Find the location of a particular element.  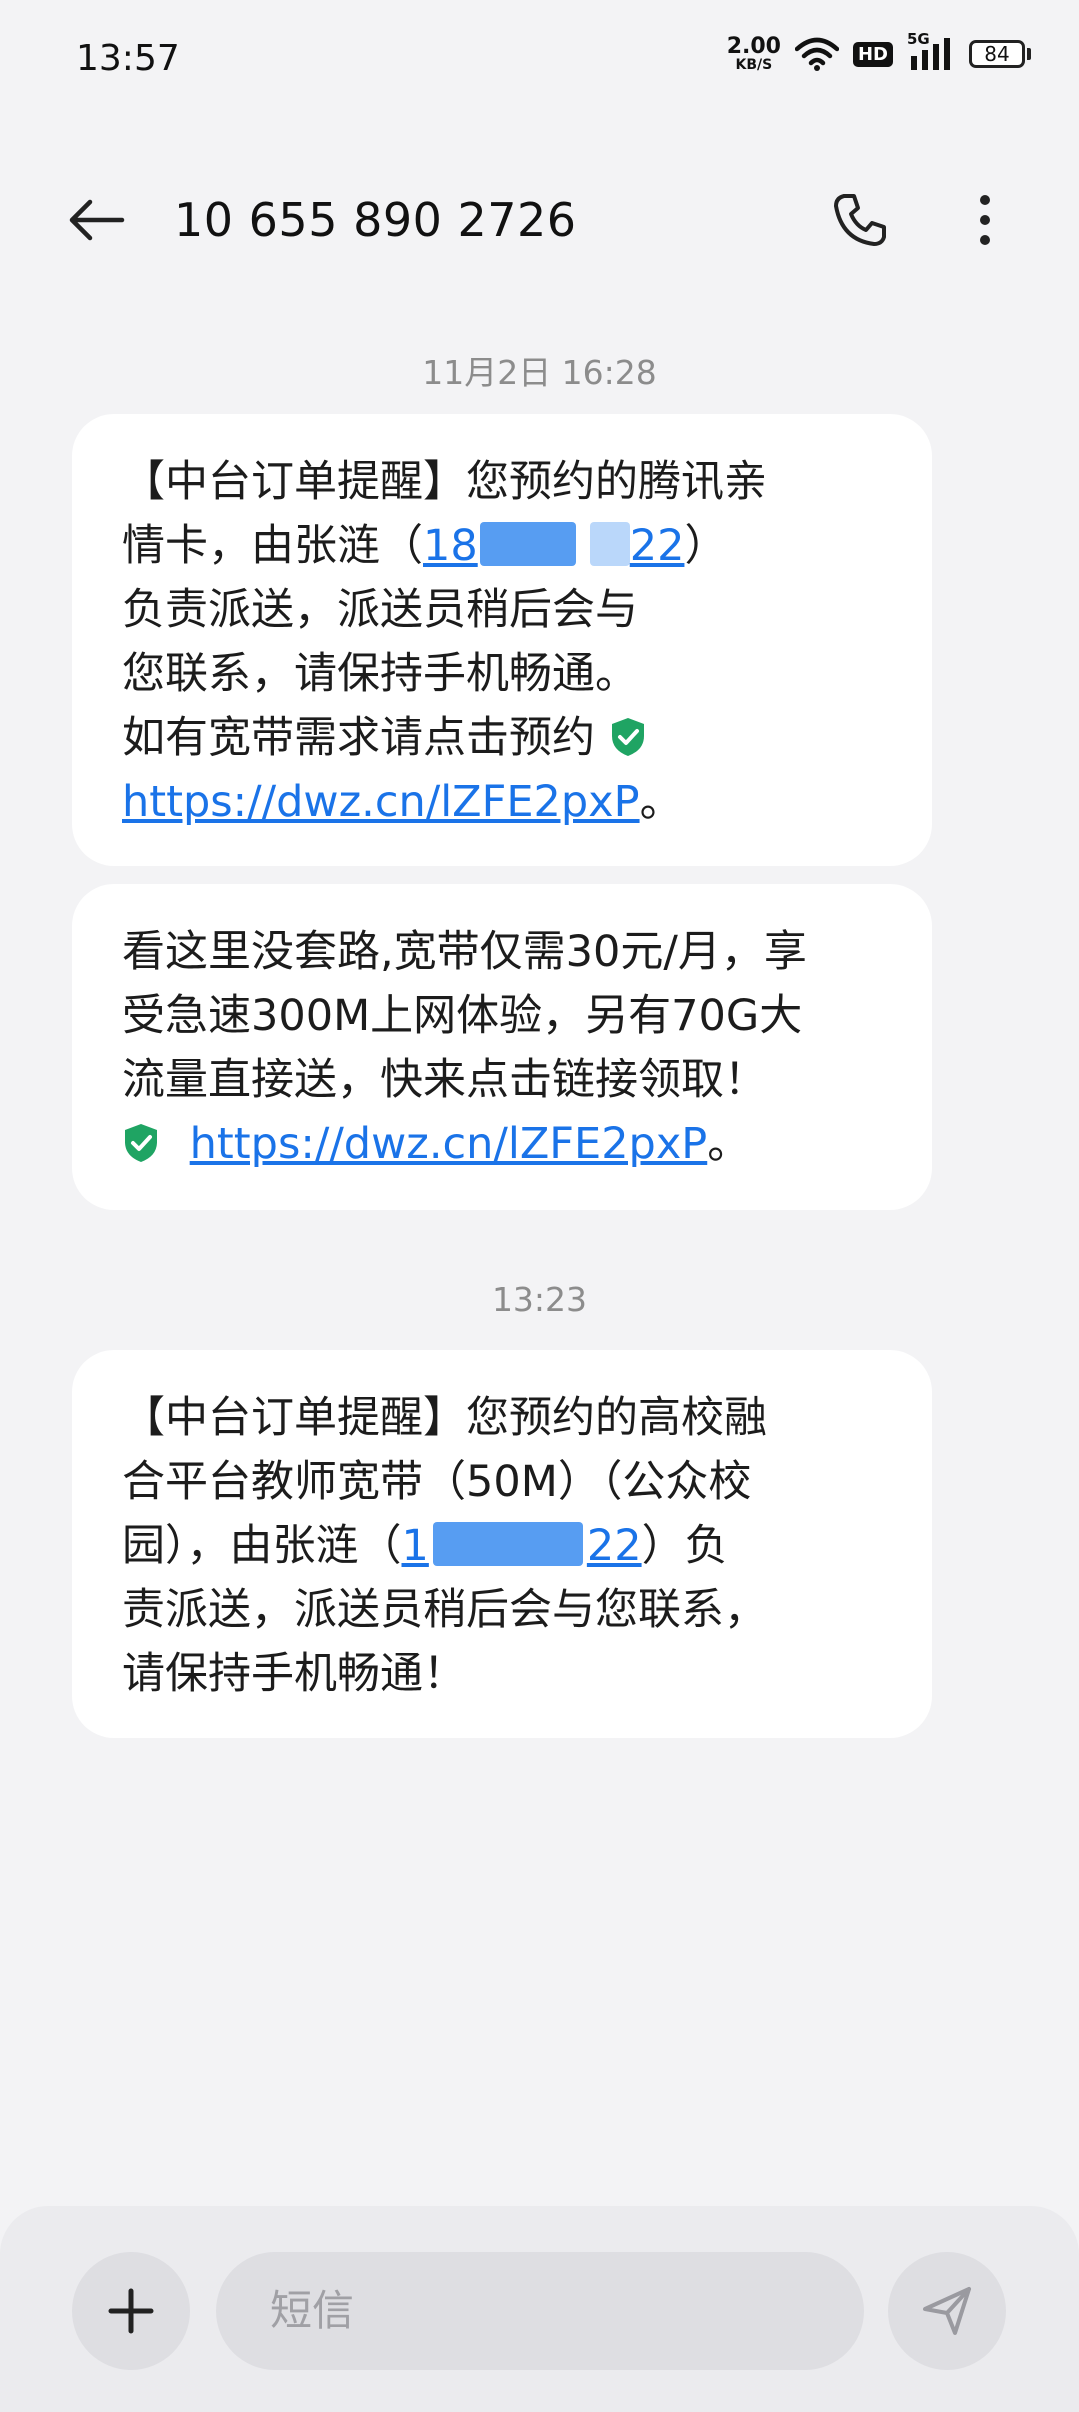

message-text-line: 园），由张涟（1 22）负 is located at coordinates (502, 1546).